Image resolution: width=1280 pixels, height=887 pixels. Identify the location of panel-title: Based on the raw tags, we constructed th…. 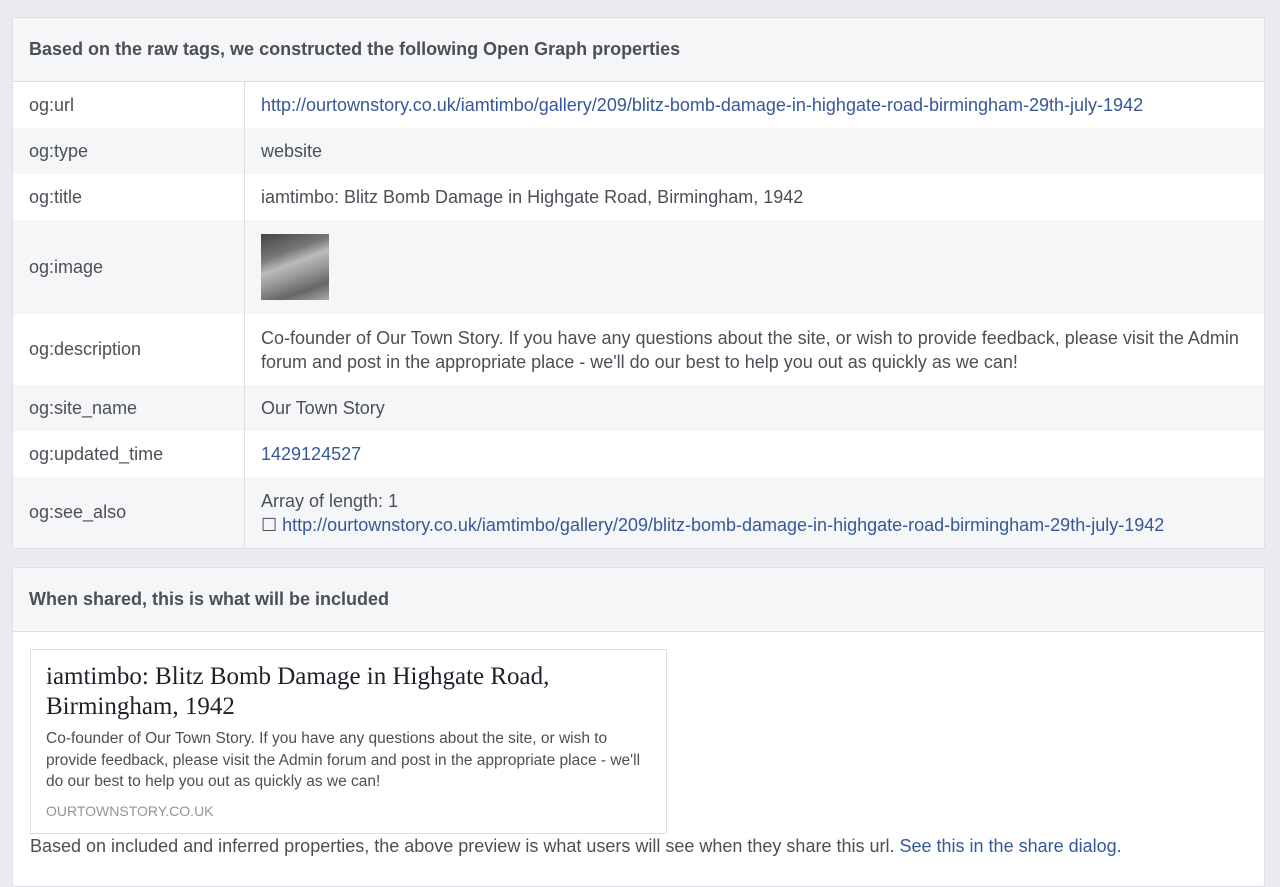
(638, 50).